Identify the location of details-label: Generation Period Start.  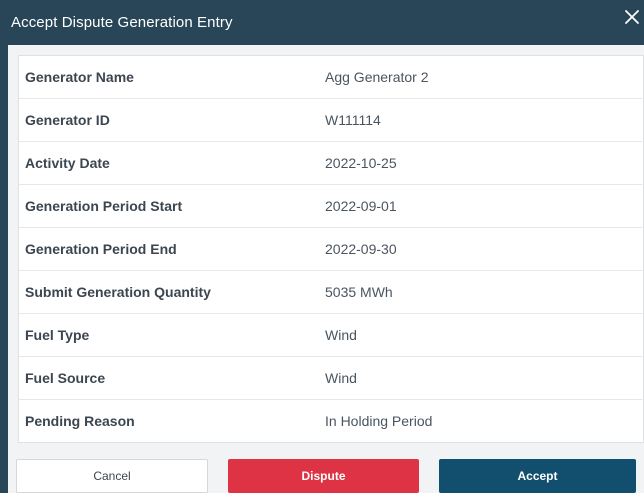
(104, 206).